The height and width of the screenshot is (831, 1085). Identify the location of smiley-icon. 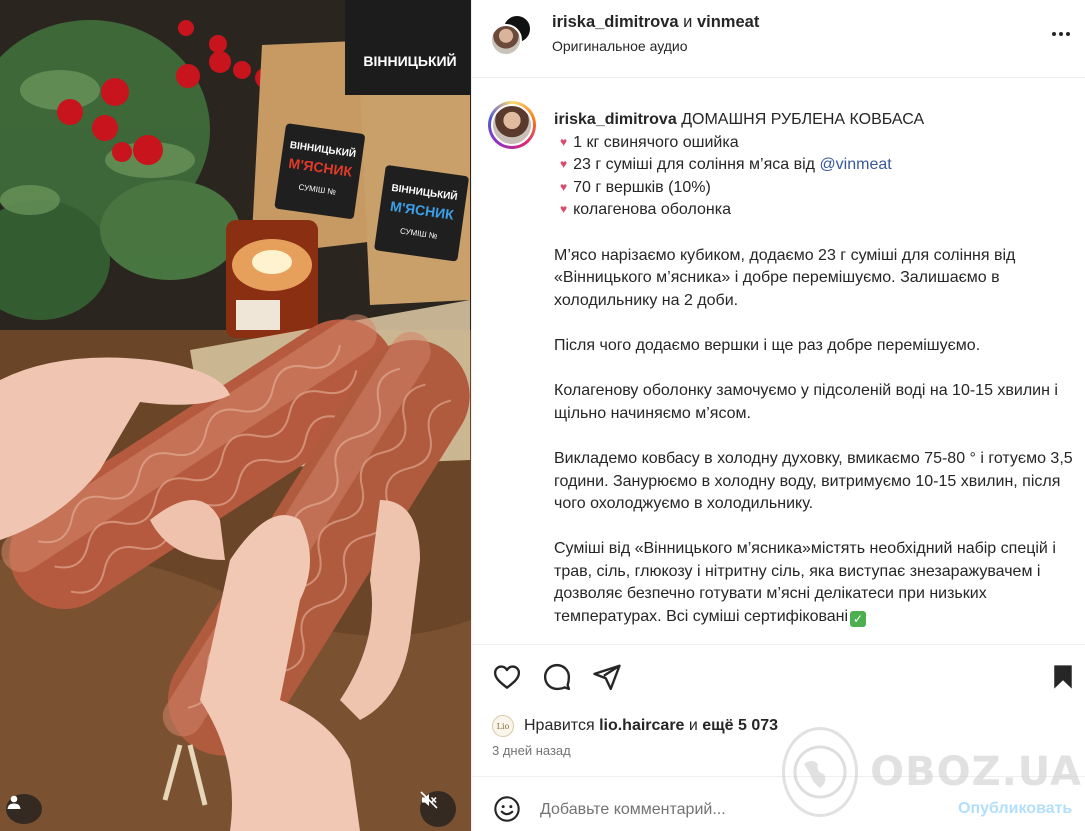
(507, 809).